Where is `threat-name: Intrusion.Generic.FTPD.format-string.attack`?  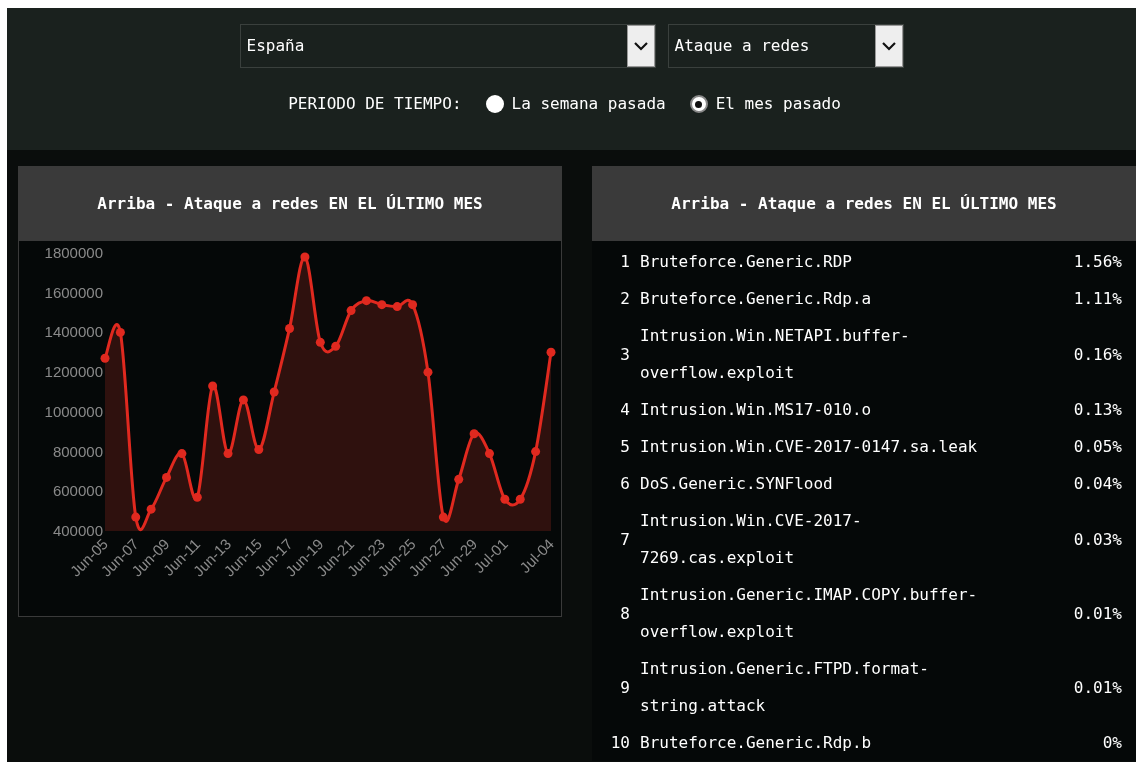
threat-name: Intrusion.Generic.FTPD.format-string.attack is located at coordinates (785, 687).